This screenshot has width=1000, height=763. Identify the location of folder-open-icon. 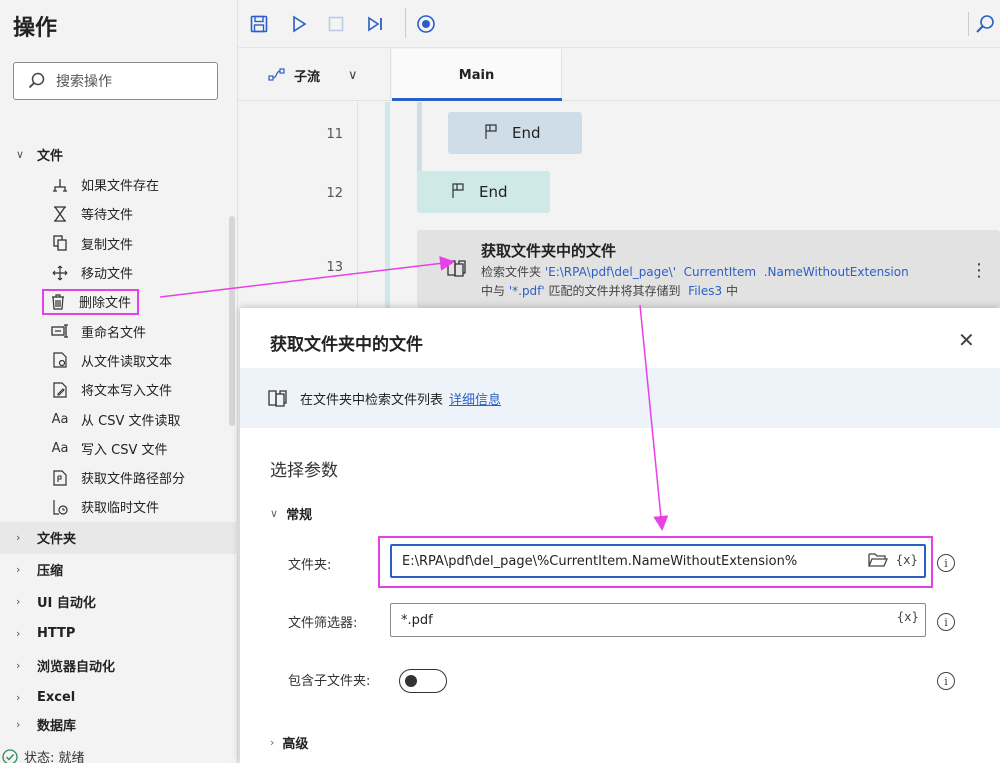
(877, 560).